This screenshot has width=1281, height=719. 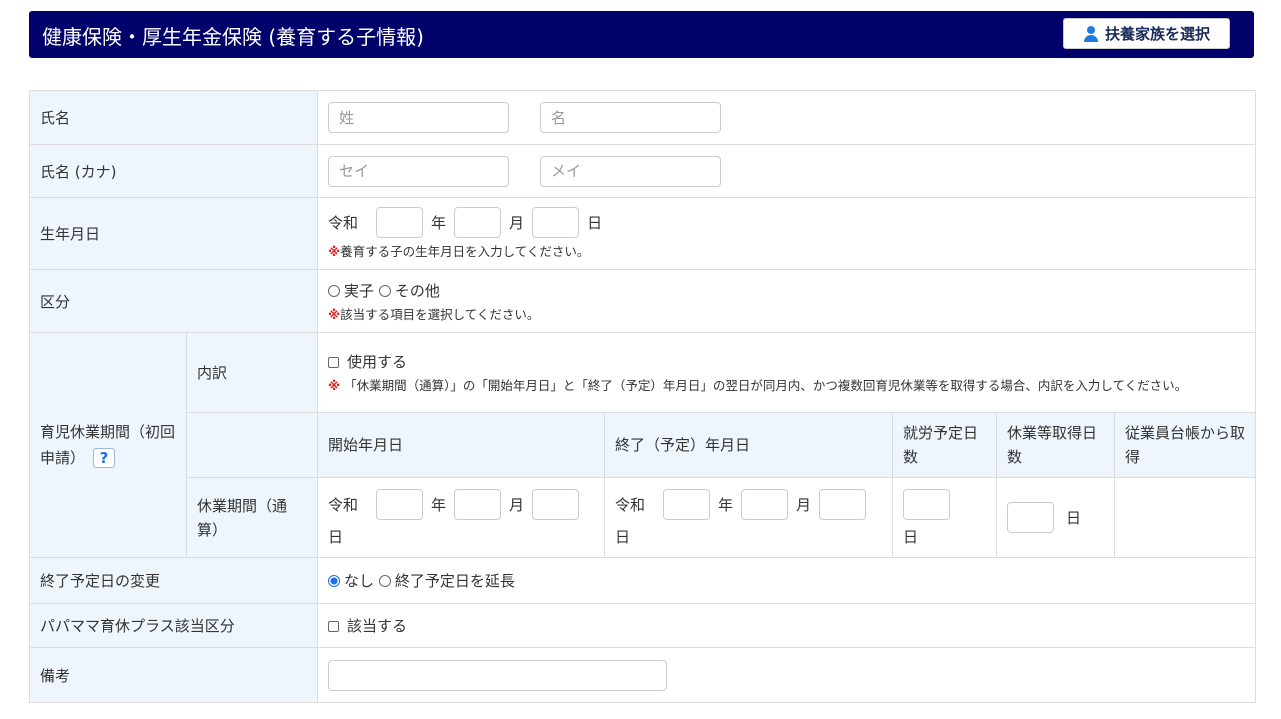 I want to click on last-name-input, so click(x=419, y=117).